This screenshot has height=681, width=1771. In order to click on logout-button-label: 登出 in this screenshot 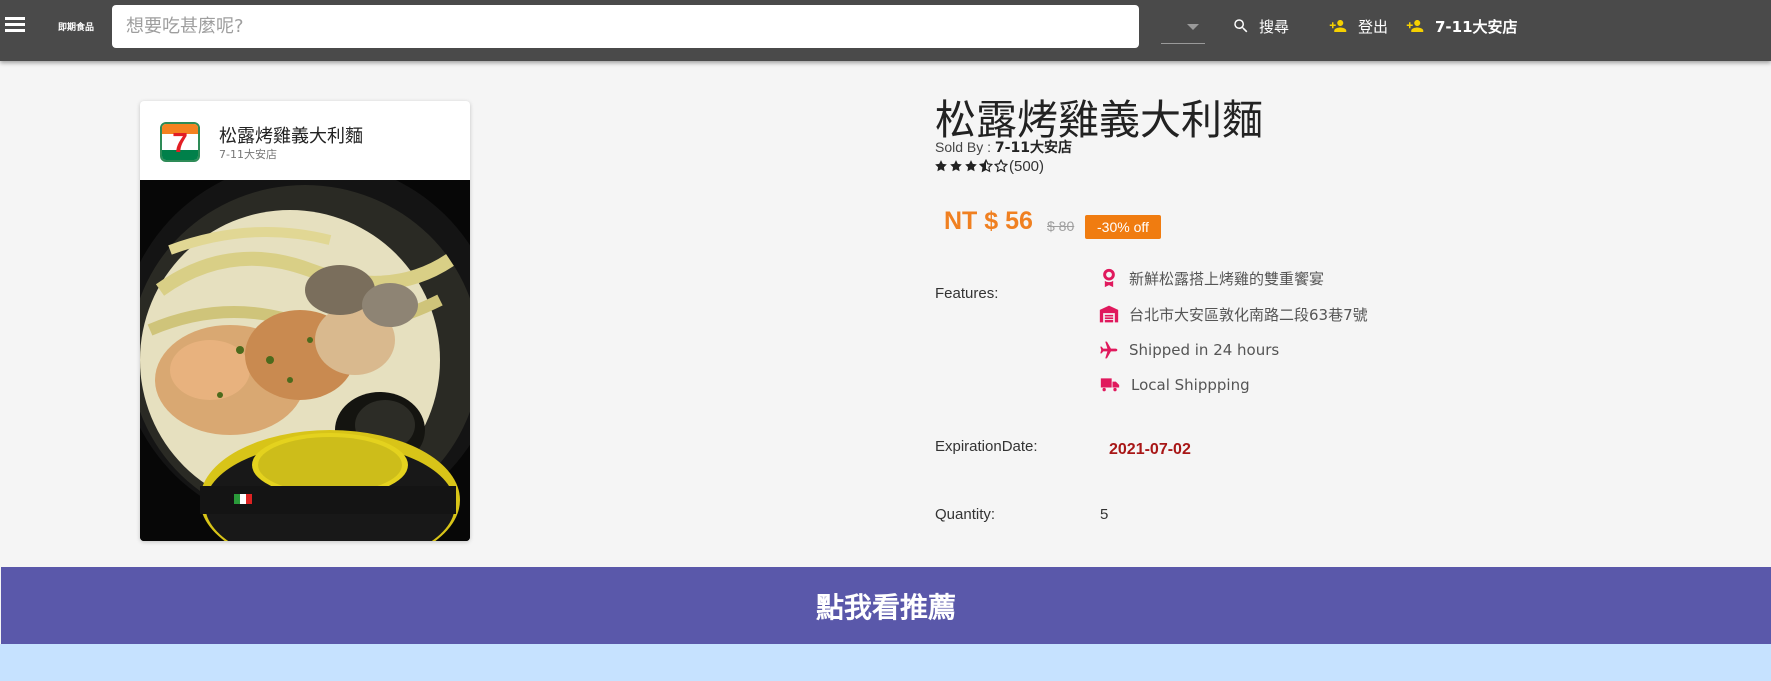, I will do `click(1373, 26)`.